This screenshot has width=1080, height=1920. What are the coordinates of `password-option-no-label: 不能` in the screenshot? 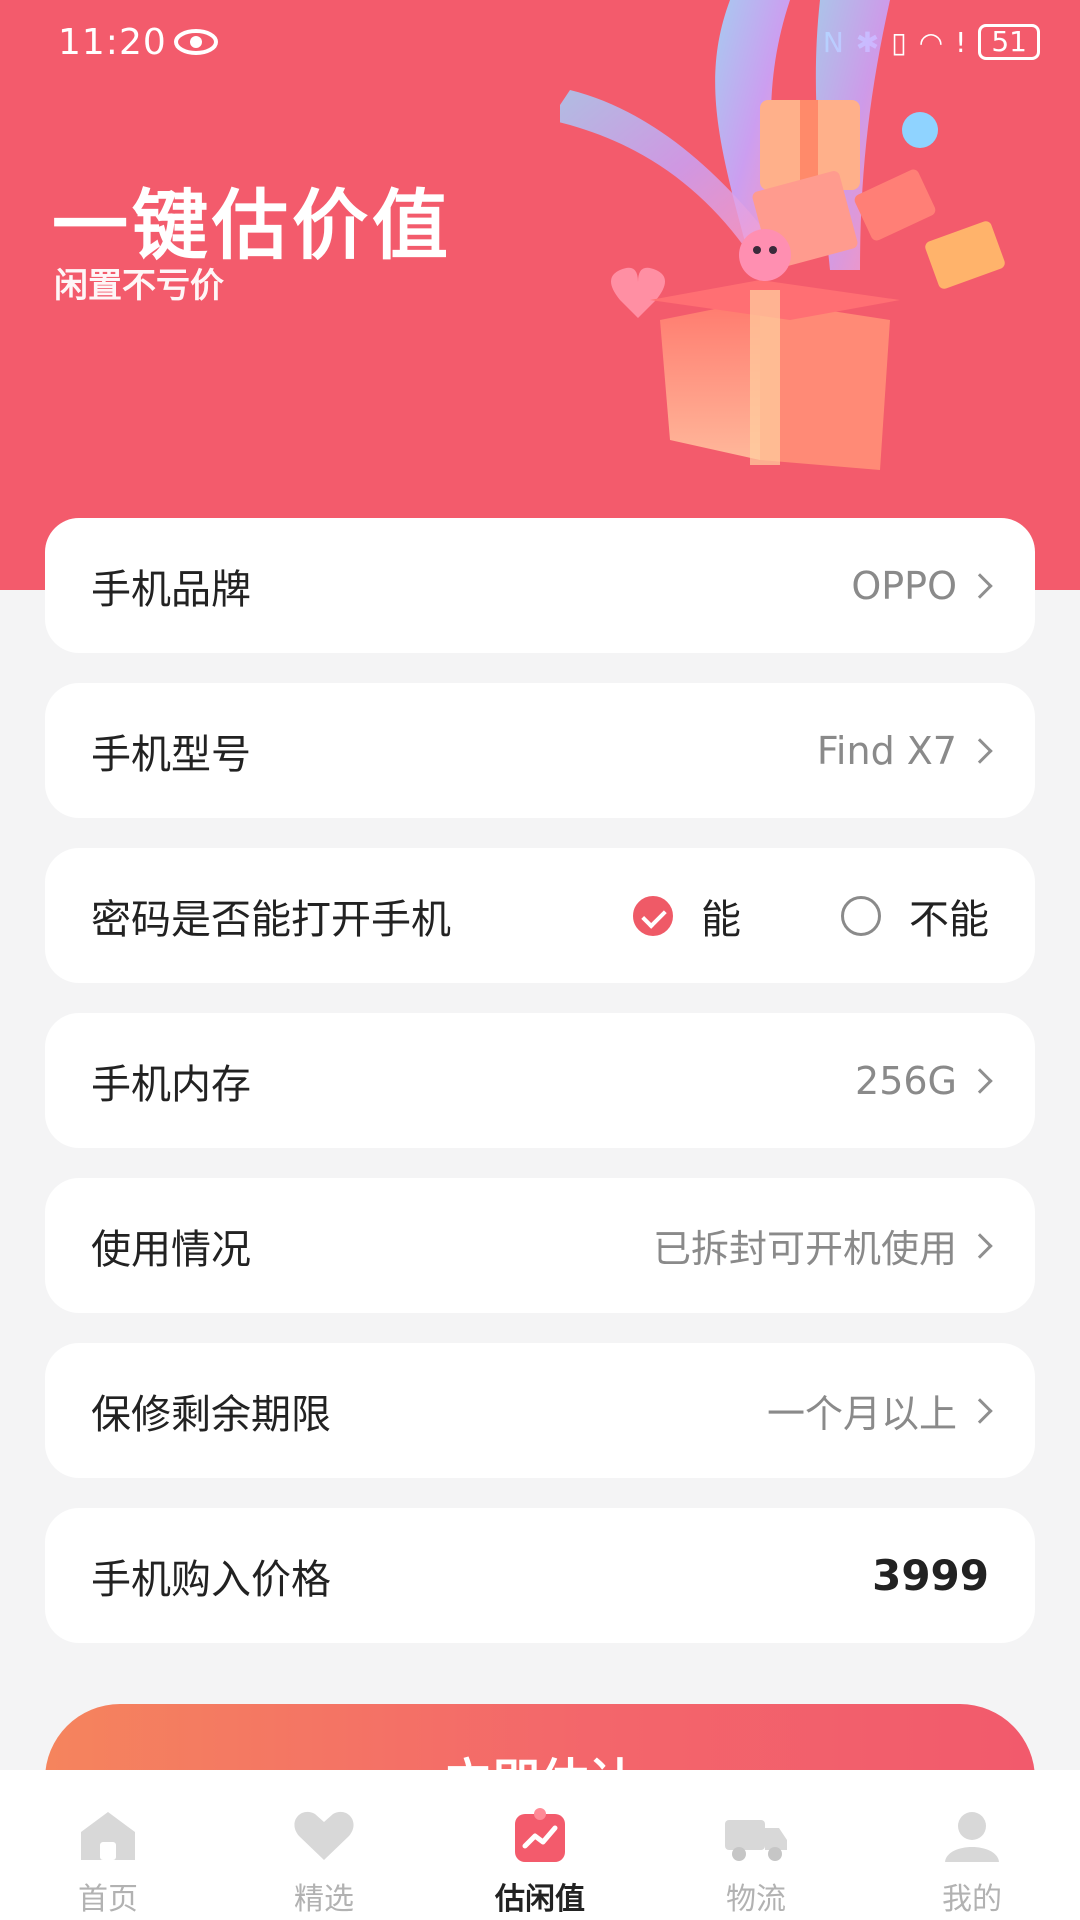 It's located at (949, 919).